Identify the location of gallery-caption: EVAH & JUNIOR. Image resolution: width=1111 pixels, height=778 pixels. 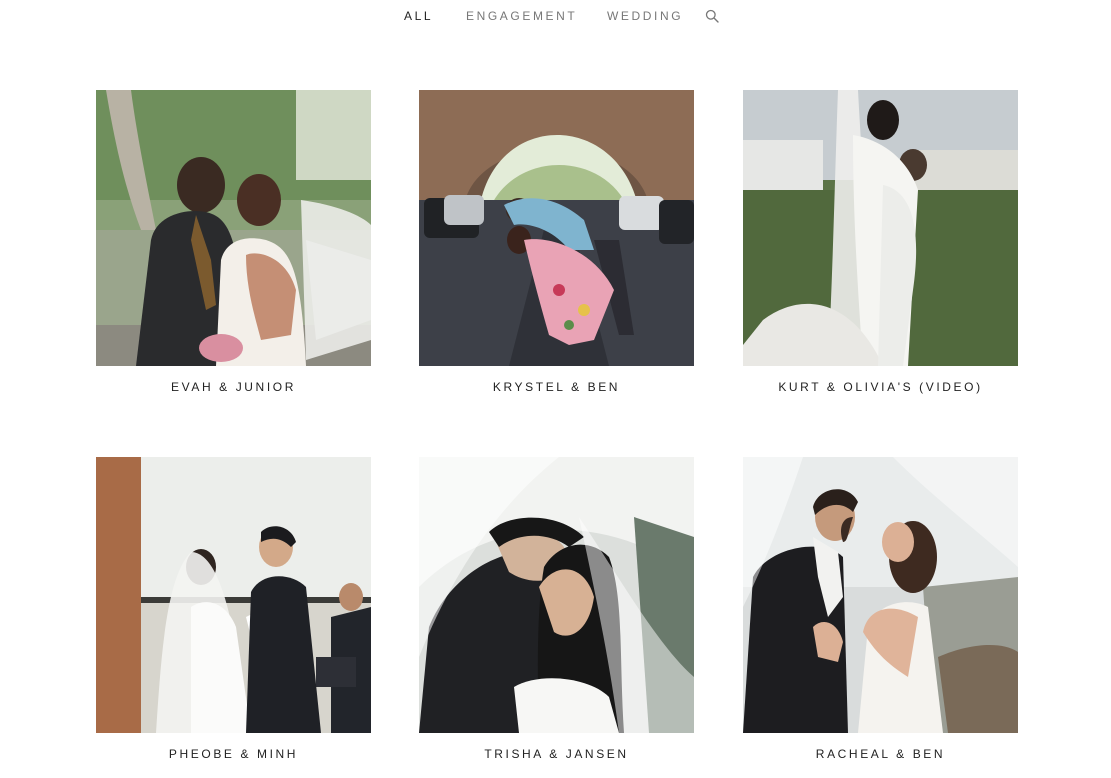
(233, 387).